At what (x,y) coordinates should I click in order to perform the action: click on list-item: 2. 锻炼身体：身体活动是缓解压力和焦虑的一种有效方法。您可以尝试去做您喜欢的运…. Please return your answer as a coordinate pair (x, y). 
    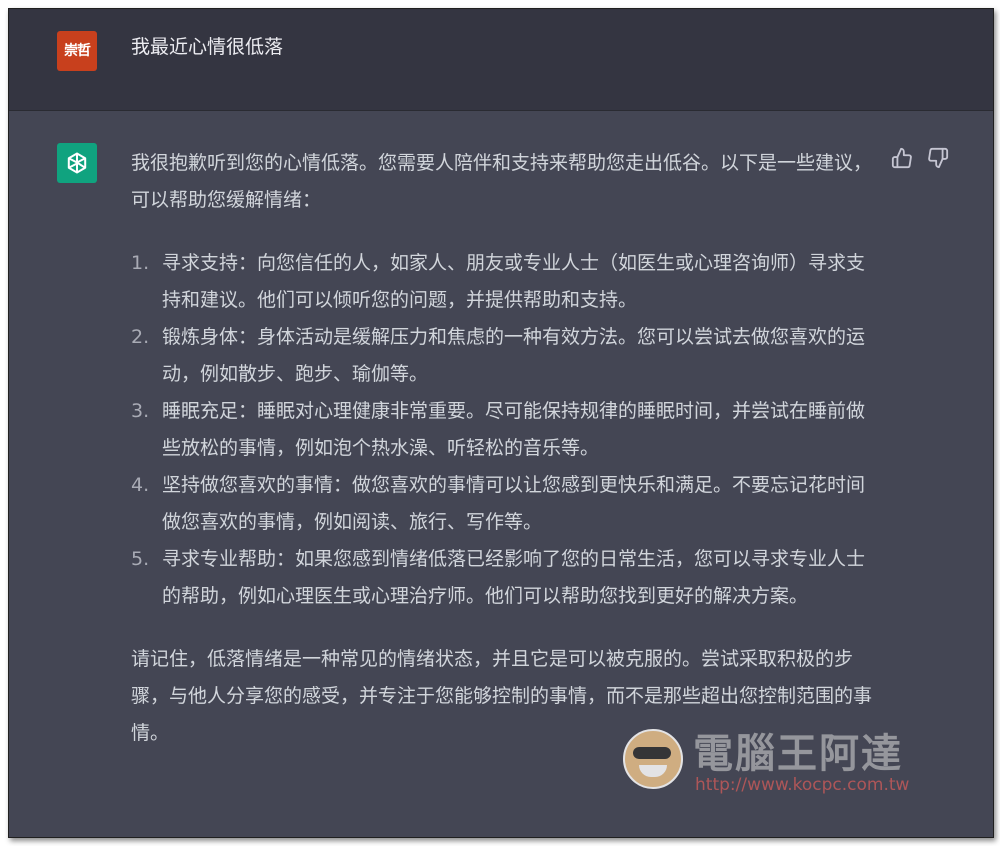
    Looking at the image, I should click on (503, 356).